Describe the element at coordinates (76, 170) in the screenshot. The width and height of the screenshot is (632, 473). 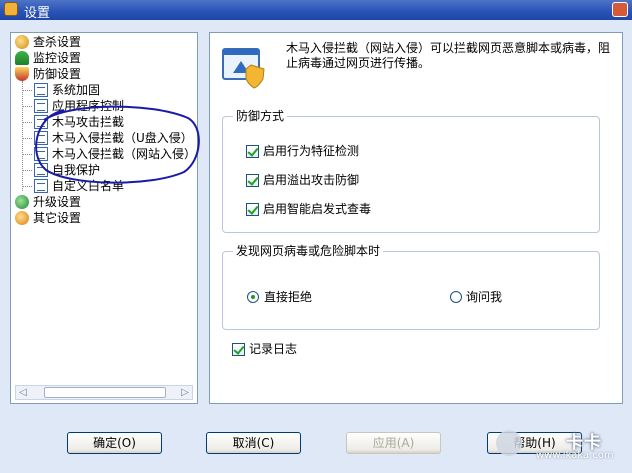
I see `tree-item-label: 自我保护` at that location.